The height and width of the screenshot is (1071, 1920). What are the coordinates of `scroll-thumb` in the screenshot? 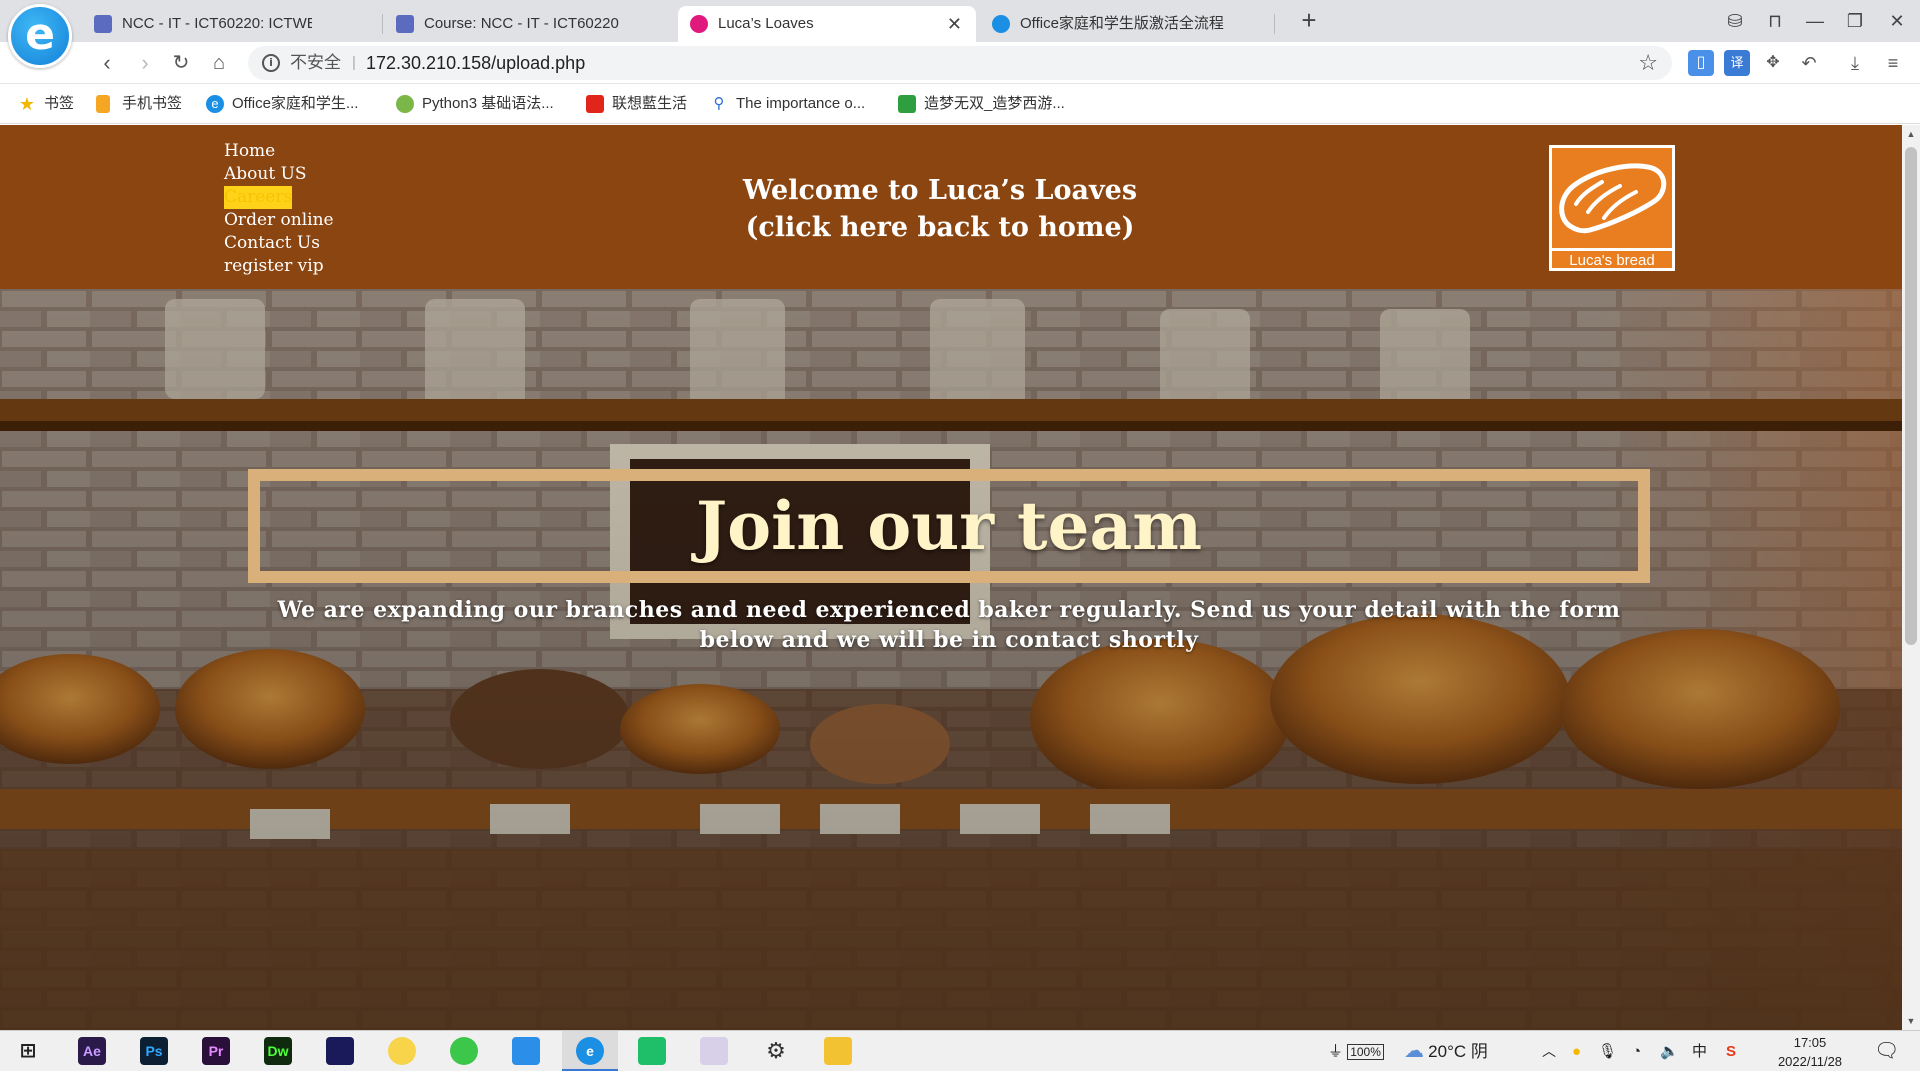 It's located at (1911, 396).